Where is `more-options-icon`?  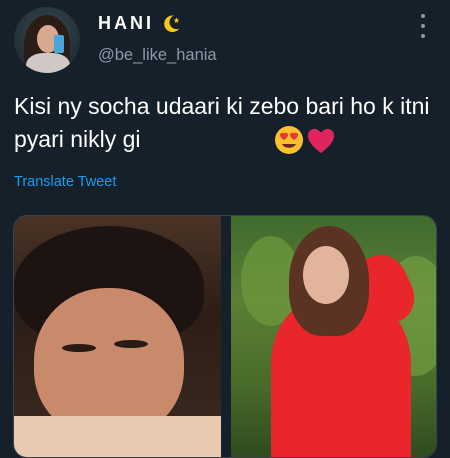
more-options-icon is located at coordinates (423, 26).